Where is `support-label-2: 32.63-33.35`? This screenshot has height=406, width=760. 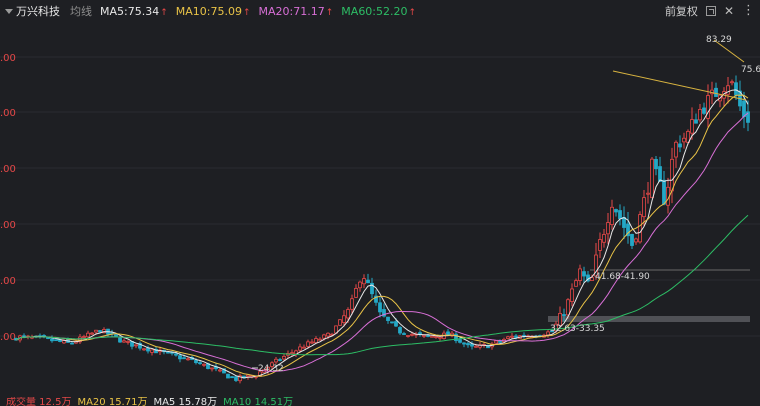
support-label-2: 32.63-33.35 is located at coordinates (577, 329).